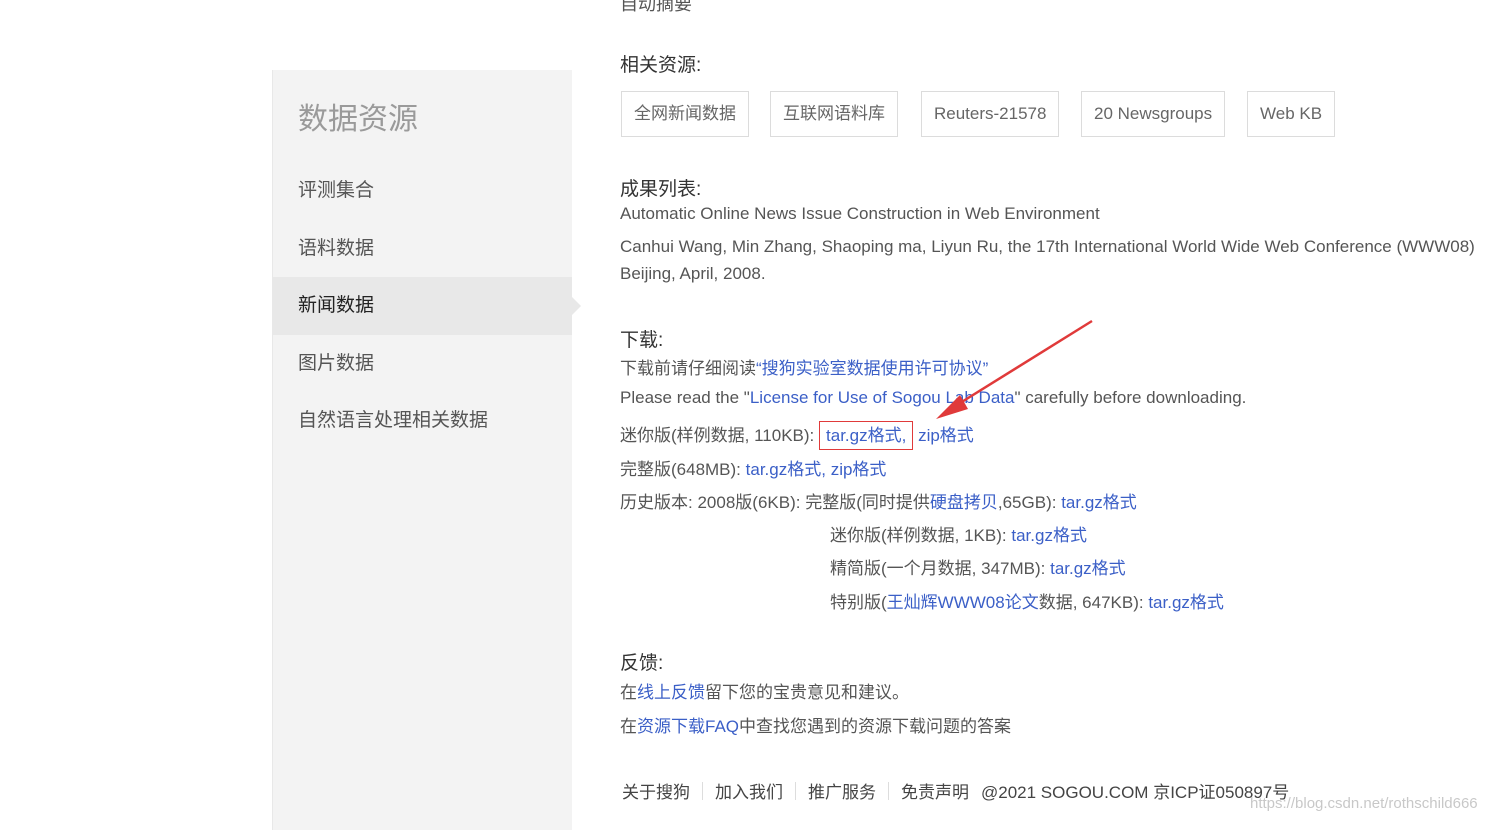 The width and height of the screenshot is (1500, 830). I want to click on history-label: 历史版本:, so click(656, 502).